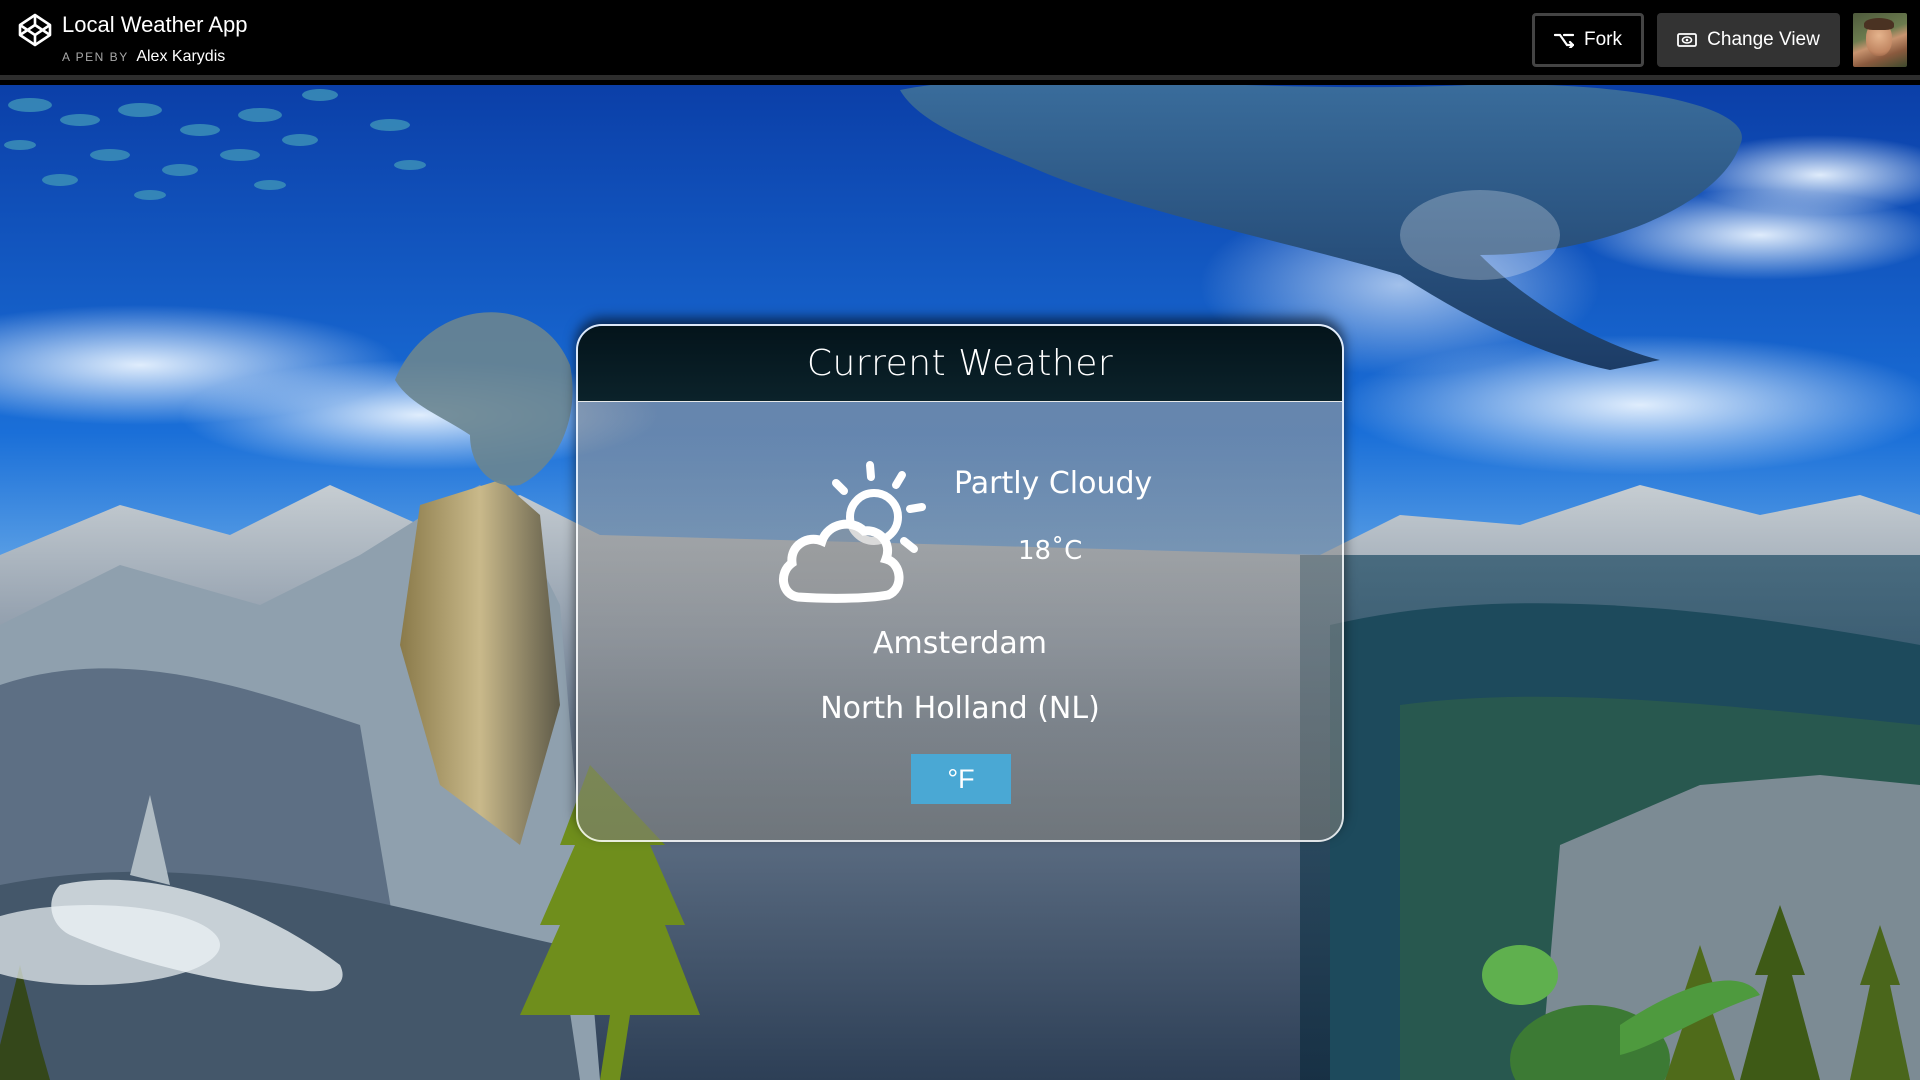 This screenshot has height=1080, width=1920. What do you see at coordinates (961, 779) in the screenshot?
I see `unit-toggle-button: °F` at bounding box center [961, 779].